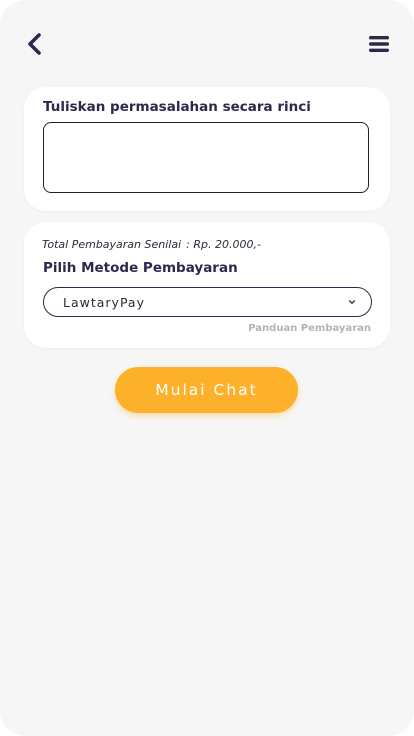 The image size is (414, 736). What do you see at coordinates (207, 44) in the screenshot?
I see `top-bar` at bounding box center [207, 44].